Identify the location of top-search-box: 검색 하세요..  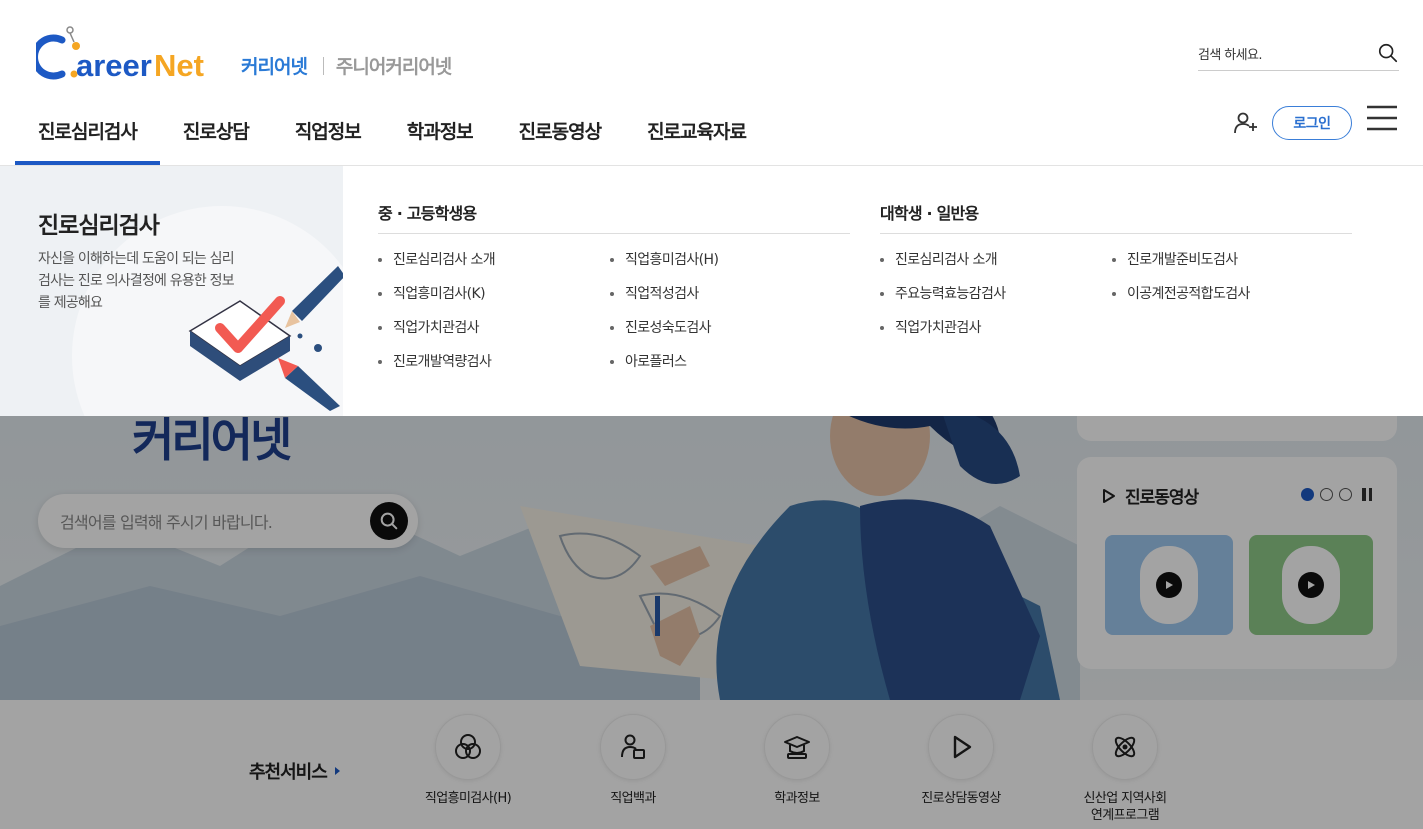
(1298, 53).